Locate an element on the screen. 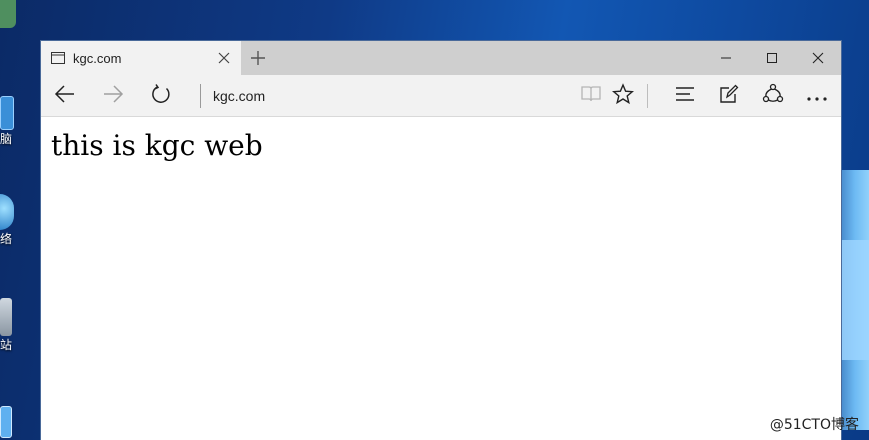 The image size is (869, 440). hub-button is located at coordinates (685, 96).